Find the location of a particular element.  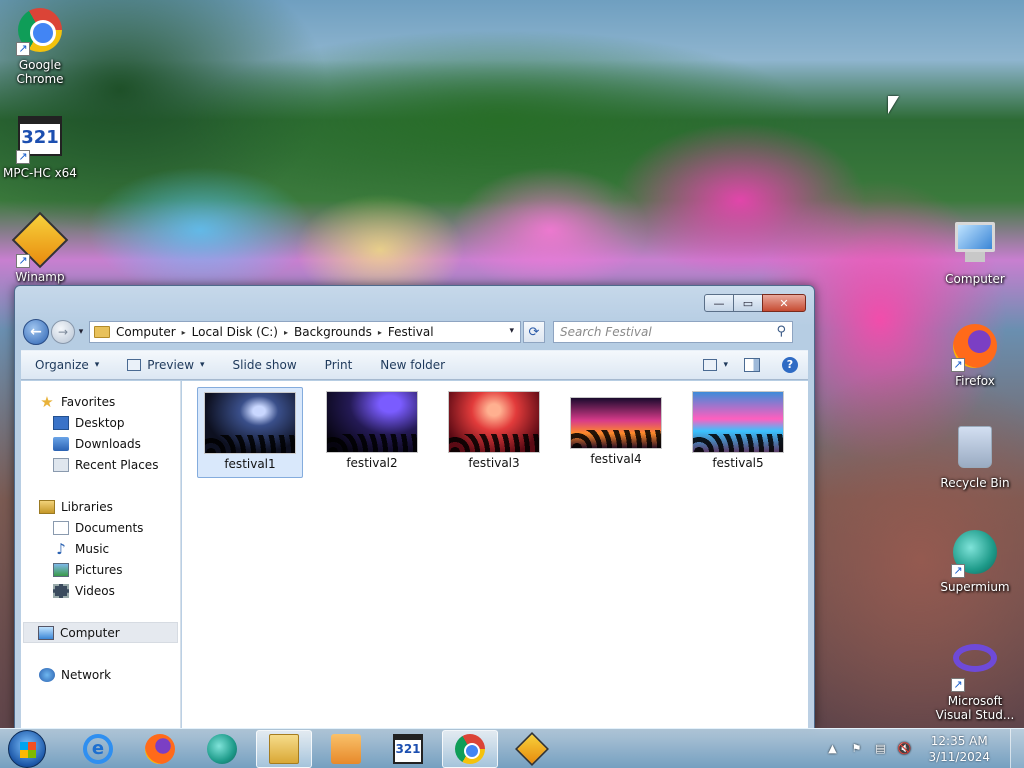

nav-libraries: Libraries is located at coordinates (100, 506).